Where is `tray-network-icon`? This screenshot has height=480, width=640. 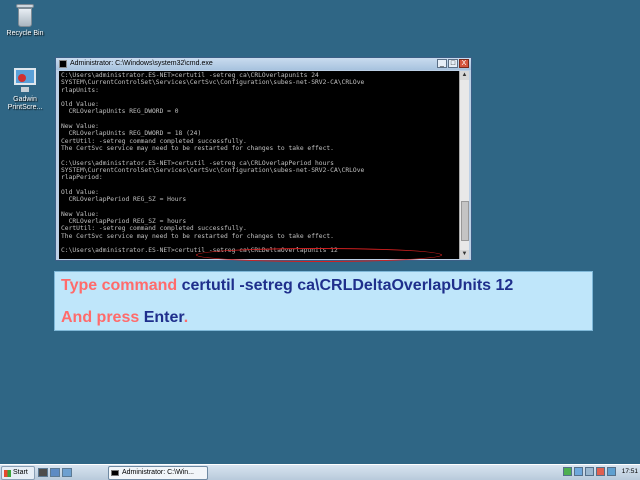
tray-network-icon is located at coordinates (567, 471).